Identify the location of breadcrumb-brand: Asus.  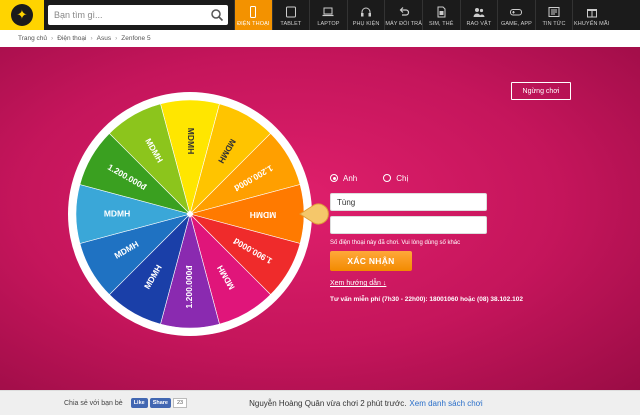
(104, 38).